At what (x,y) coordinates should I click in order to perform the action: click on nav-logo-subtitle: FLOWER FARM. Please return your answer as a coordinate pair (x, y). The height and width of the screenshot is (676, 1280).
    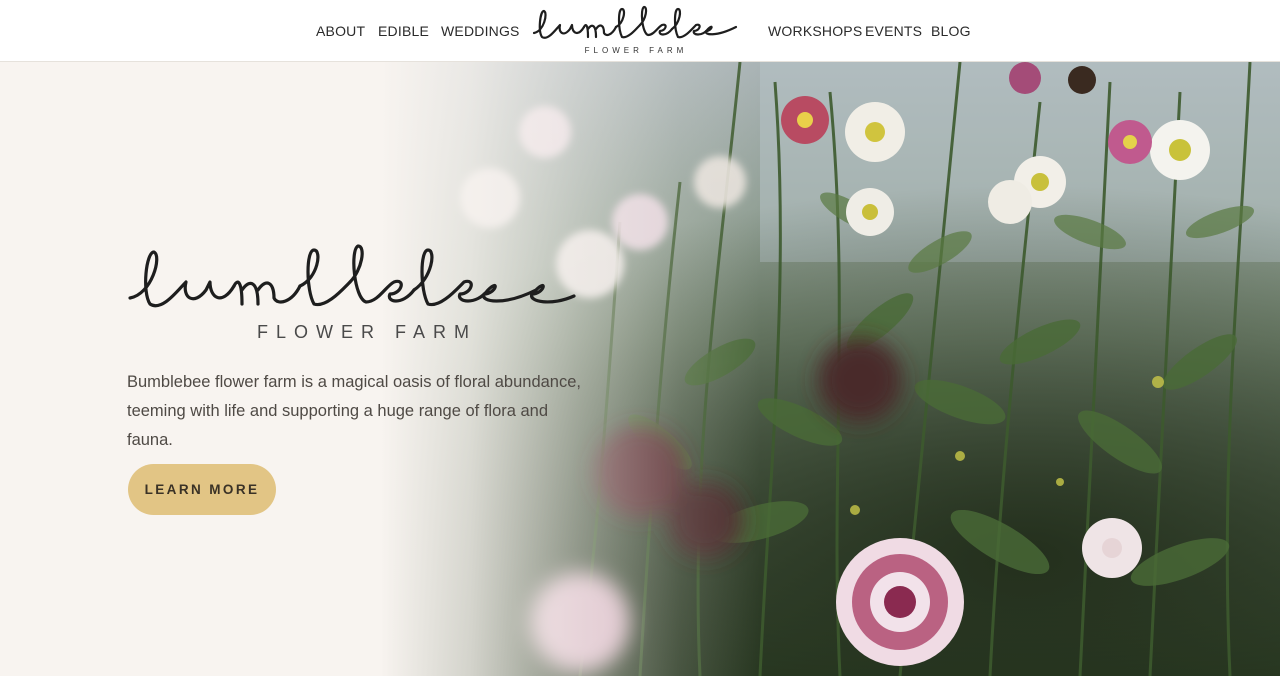
    Looking at the image, I should click on (636, 50).